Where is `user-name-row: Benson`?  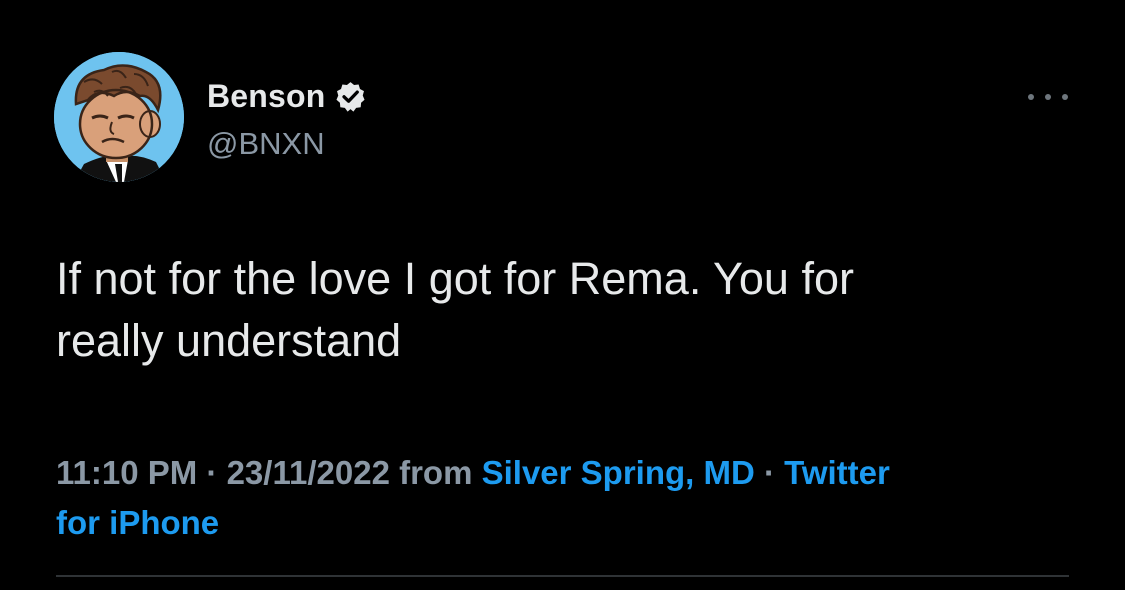 user-name-row: Benson is located at coordinates (287, 96).